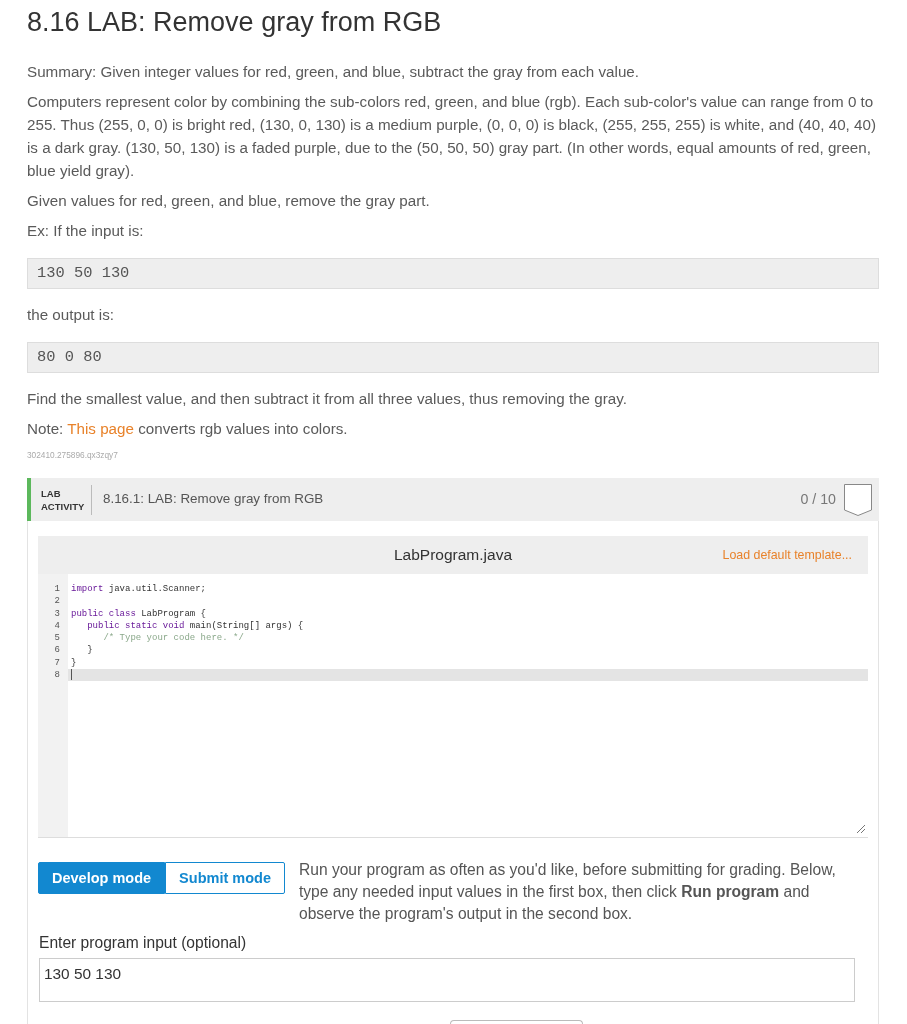  Describe the element at coordinates (447, 980) in the screenshot. I see `input-field: 130 50 130` at that location.